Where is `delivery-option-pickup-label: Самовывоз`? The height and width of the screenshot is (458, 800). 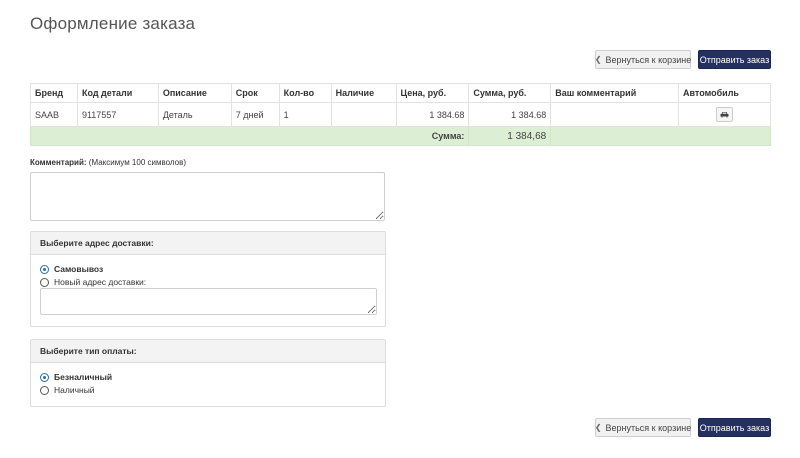
delivery-option-pickup-label: Самовывоз is located at coordinates (79, 269).